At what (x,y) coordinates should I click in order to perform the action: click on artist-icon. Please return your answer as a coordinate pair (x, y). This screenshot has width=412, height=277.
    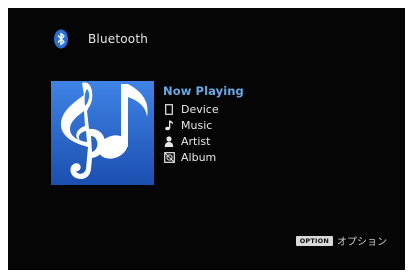
    Looking at the image, I should click on (169, 141).